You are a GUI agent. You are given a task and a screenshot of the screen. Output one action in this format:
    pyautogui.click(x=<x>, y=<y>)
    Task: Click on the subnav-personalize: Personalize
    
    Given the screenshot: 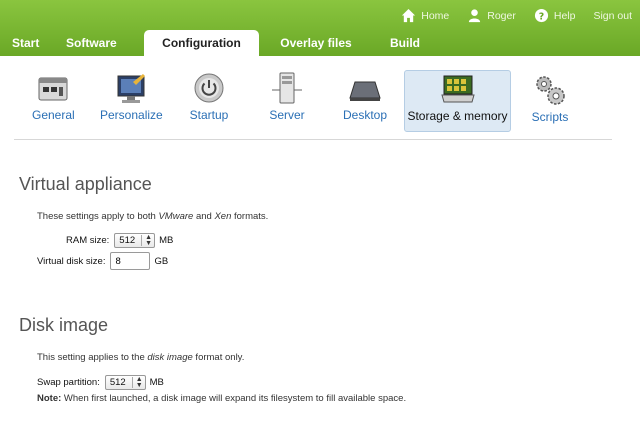 What is the action you would take?
    pyautogui.click(x=131, y=101)
    